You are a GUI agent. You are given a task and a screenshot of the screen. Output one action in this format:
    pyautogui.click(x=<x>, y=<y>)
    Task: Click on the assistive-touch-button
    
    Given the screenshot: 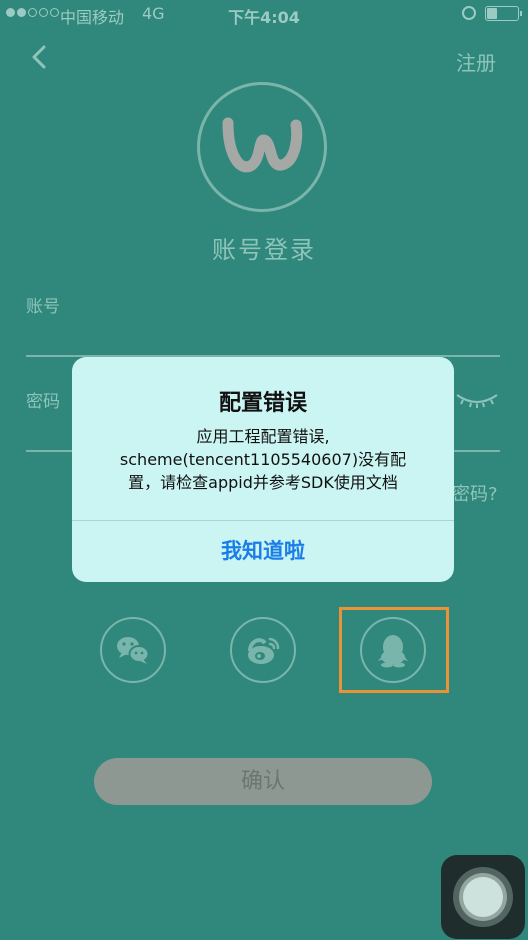 What is the action you would take?
    pyautogui.click(x=483, y=897)
    